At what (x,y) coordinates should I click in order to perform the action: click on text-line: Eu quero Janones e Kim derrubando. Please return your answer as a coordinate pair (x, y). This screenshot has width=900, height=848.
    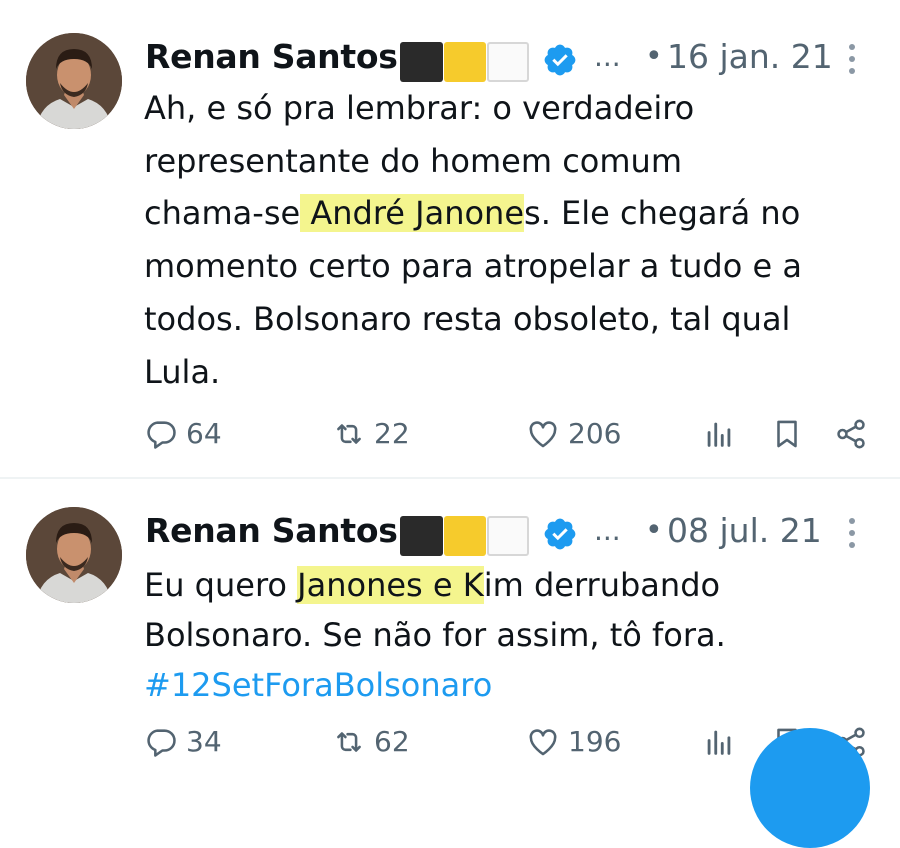
    Looking at the image, I should click on (514, 585).